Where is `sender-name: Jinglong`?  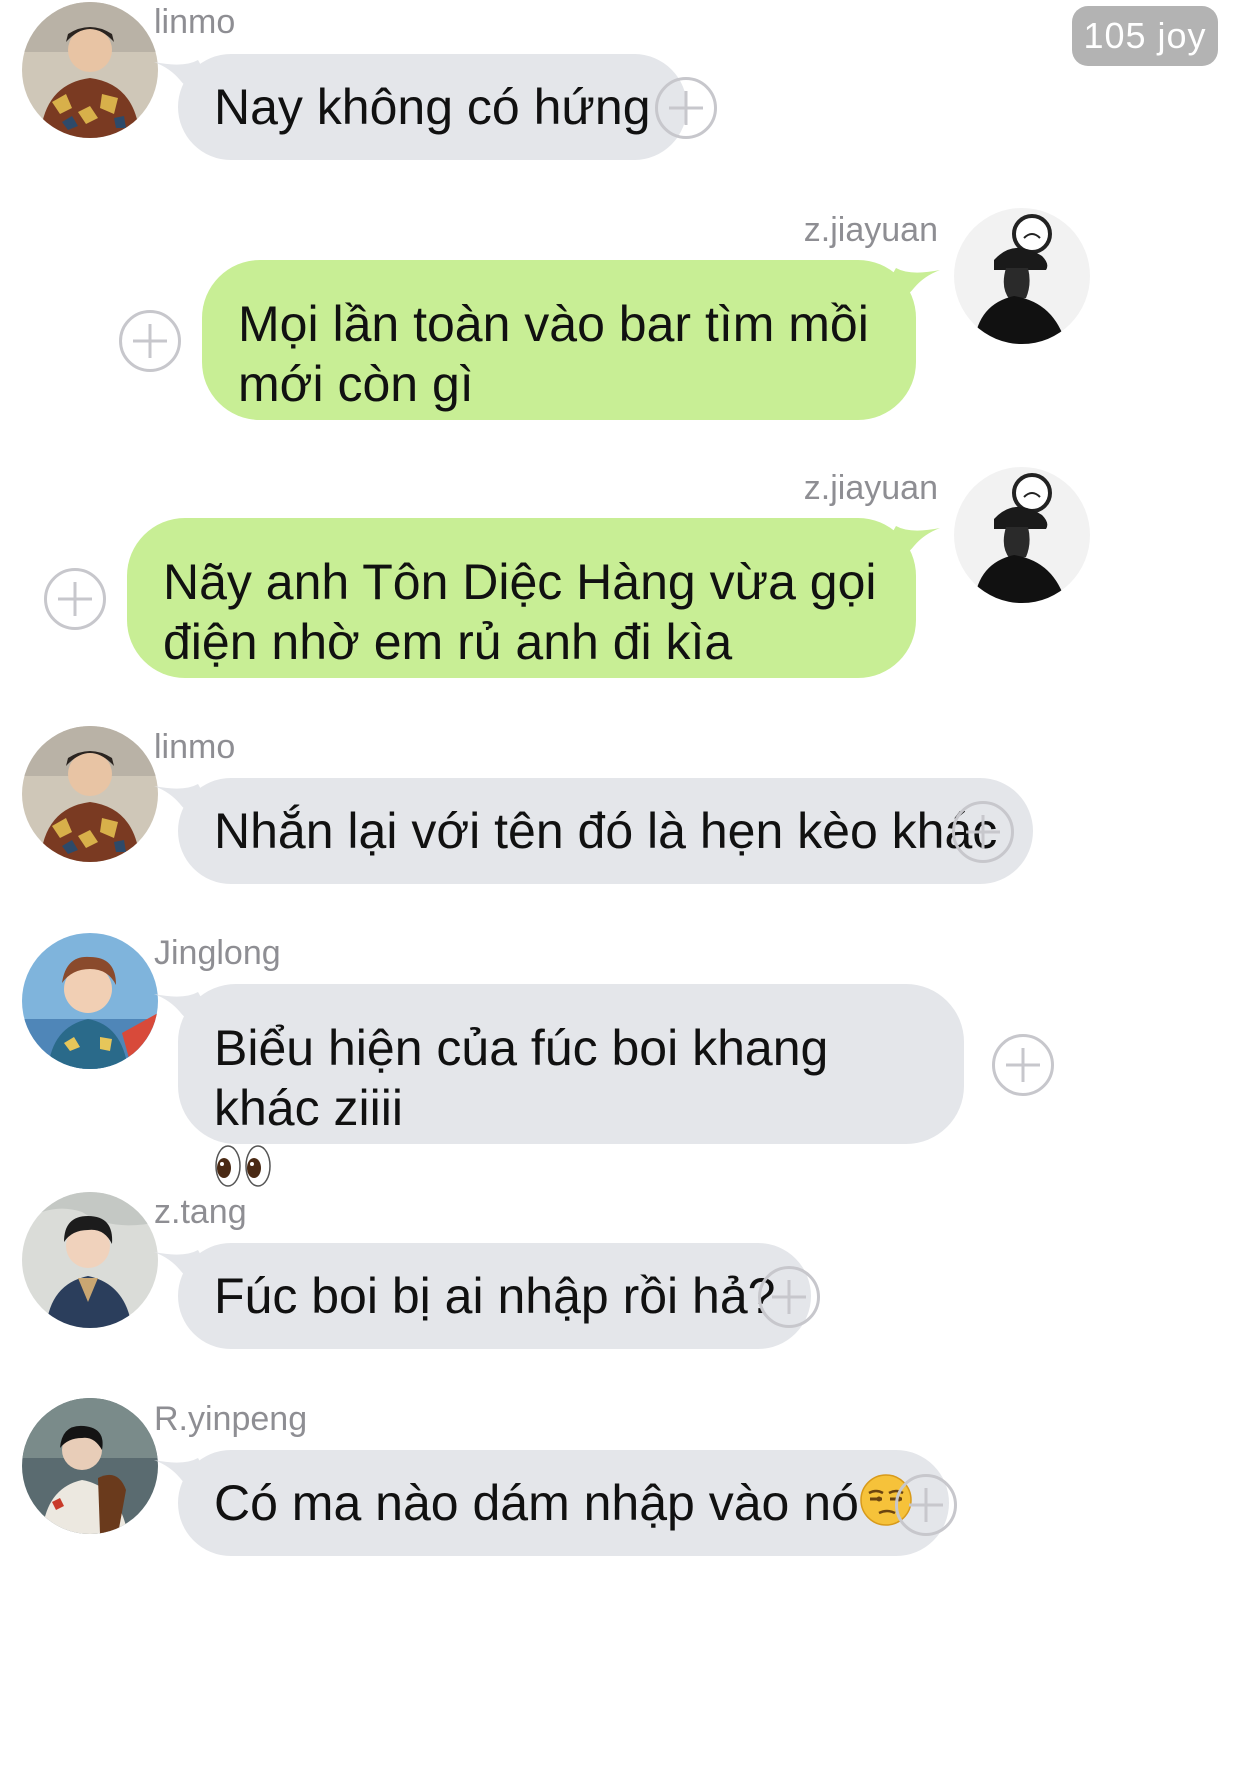
sender-name: Jinglong is located at coordinates (217, 953).